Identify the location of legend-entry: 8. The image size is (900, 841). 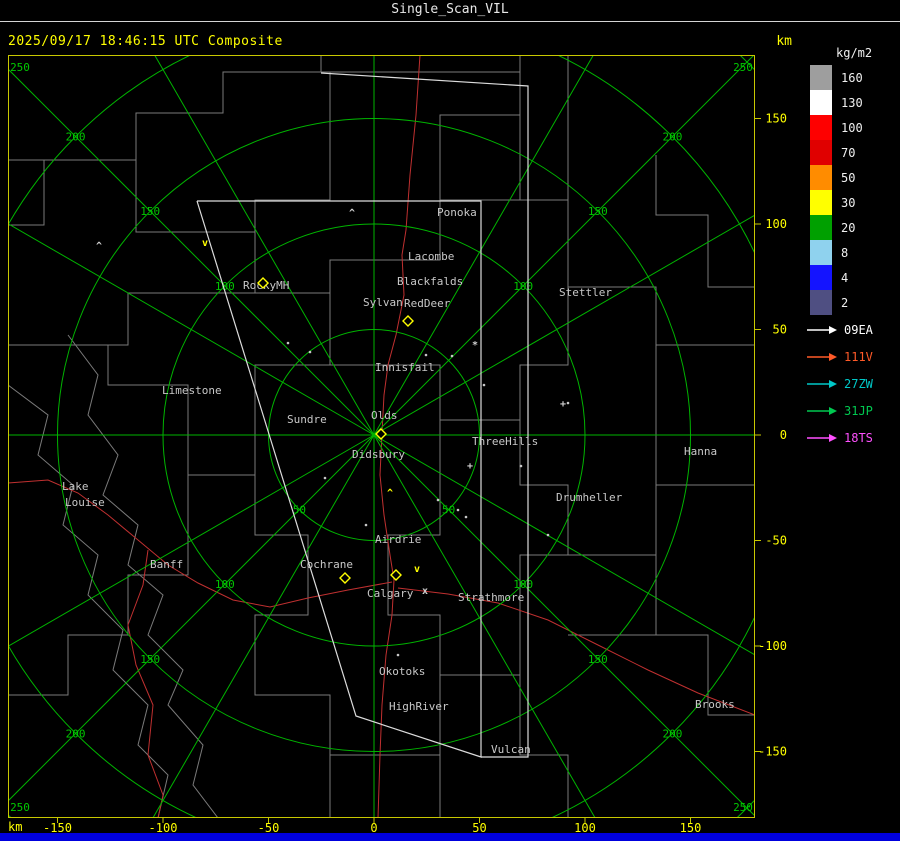
(854, 252).